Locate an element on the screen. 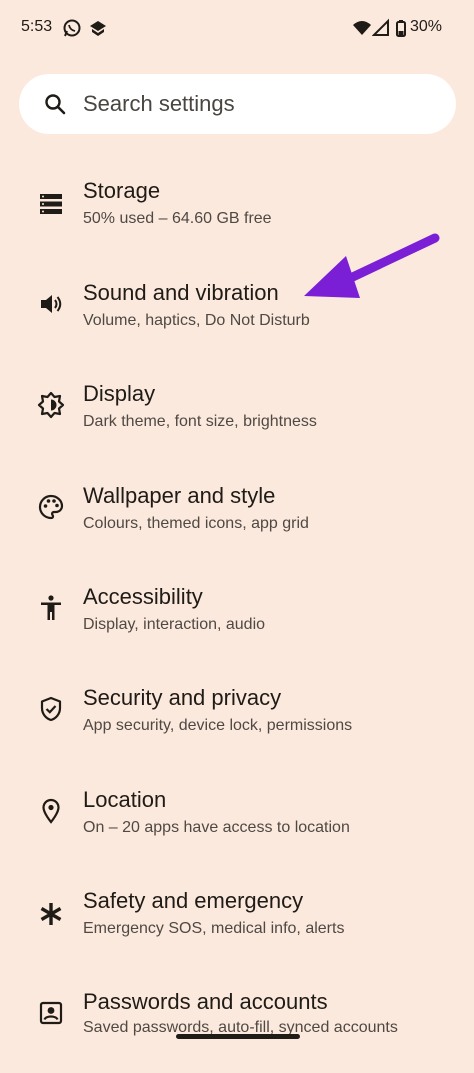 The image size is (474, 1073). settings-item-title: Display is located at coordinates (119, 393).